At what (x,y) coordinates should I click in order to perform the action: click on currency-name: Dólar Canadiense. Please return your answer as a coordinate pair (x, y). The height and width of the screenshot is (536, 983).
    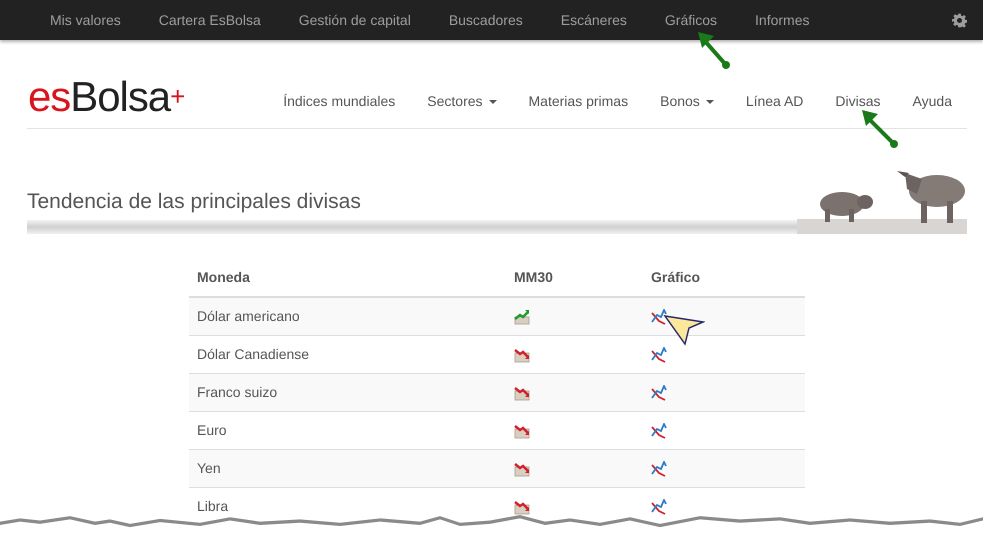
    Looking at the image, I should click on (253, 354).